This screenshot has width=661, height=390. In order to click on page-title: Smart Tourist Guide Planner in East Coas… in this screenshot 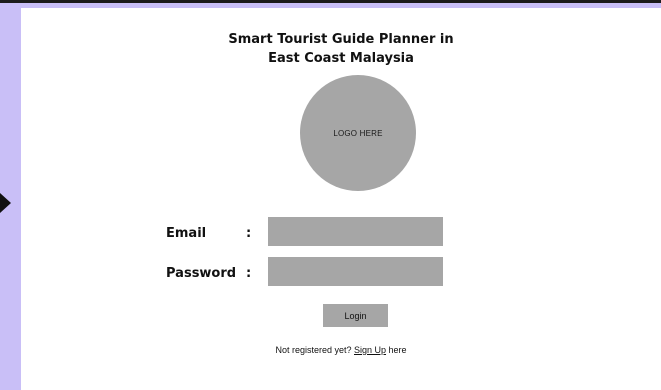, I will do `click(341, 49)`.